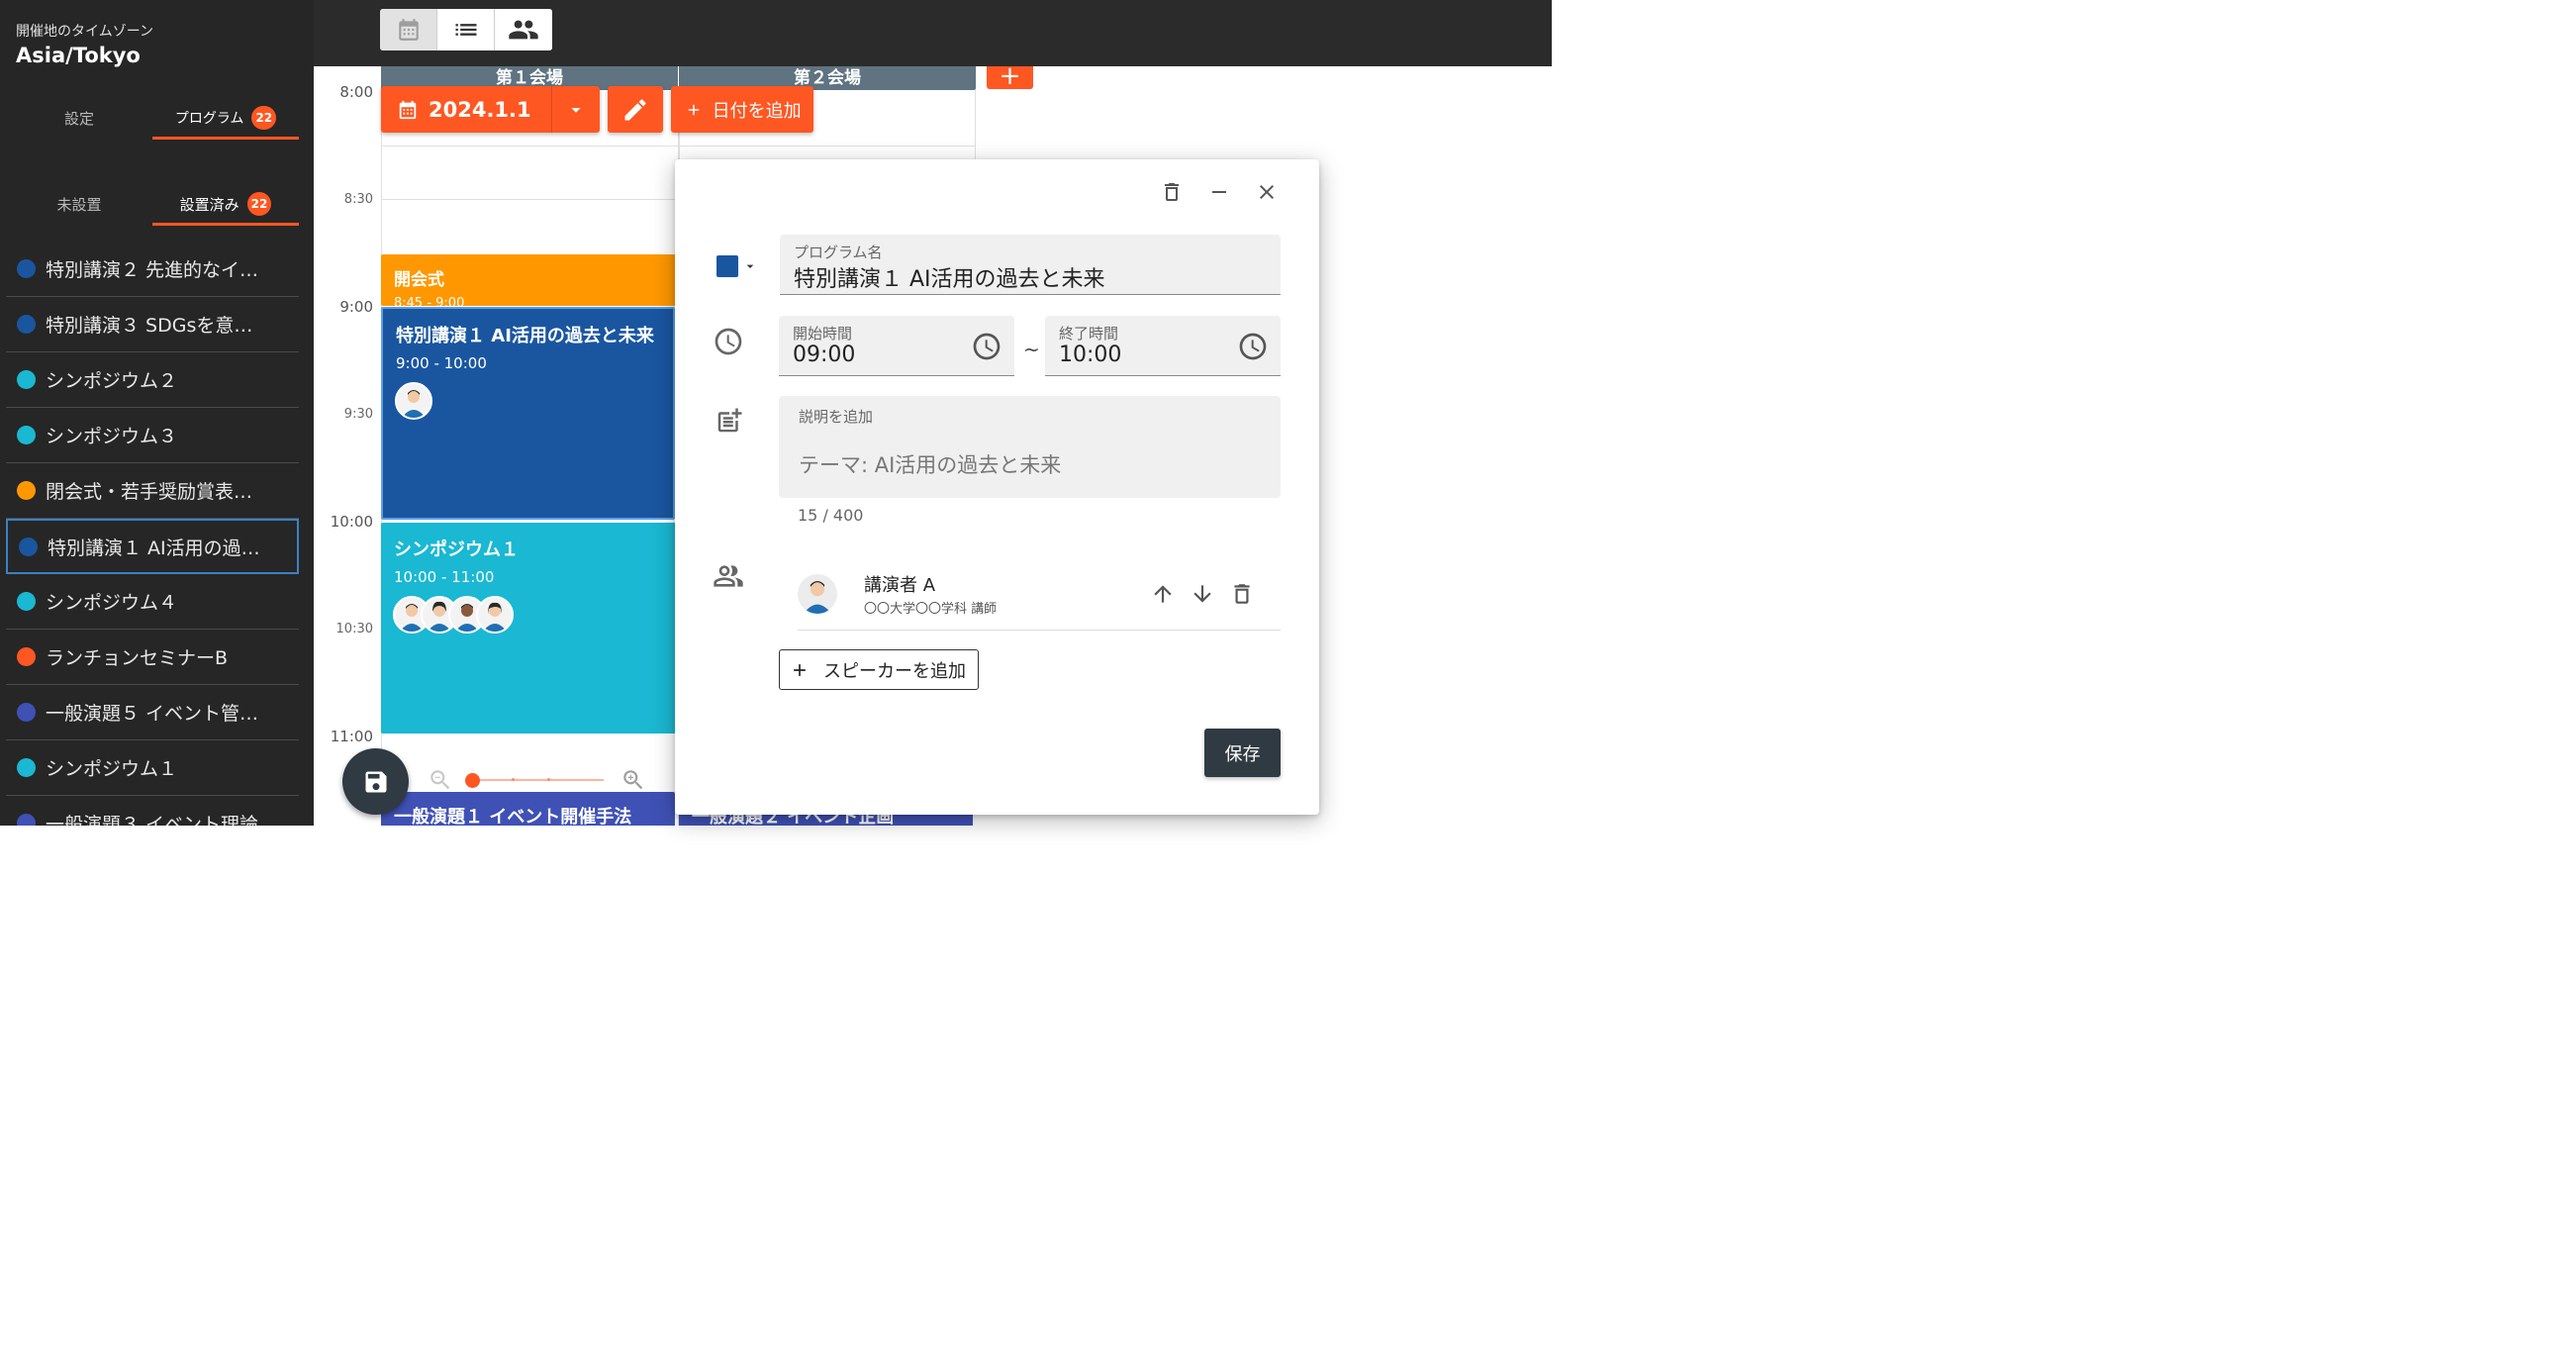 The image size is (2576, 1370). Describe the element at coordinates (931, 609) in the screenshot. I see `speaker-affiliation: 〇〇大学〇〇学科 講師` at that location.